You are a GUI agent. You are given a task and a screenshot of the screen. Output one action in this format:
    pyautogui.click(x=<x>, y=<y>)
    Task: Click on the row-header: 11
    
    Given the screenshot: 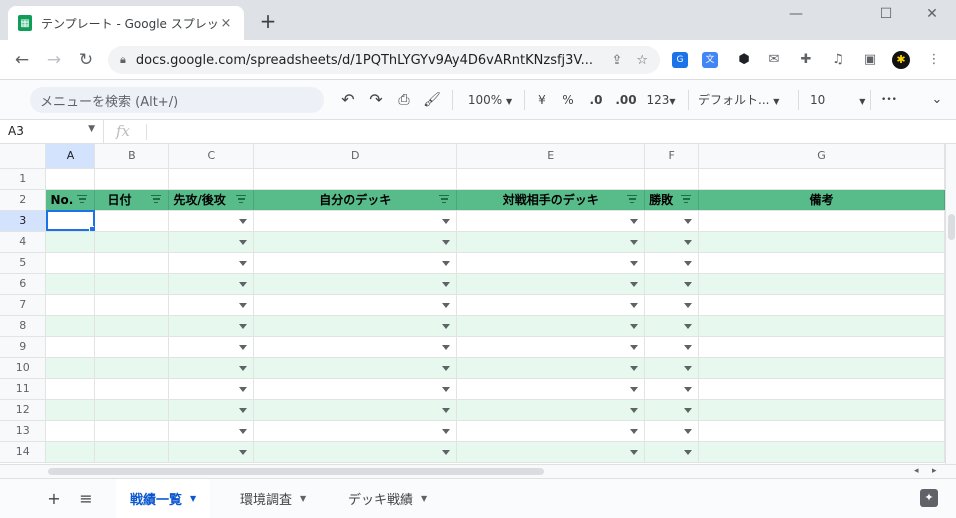 What is the action you would take?
    pyautogui.click(x=23, y=389)
    